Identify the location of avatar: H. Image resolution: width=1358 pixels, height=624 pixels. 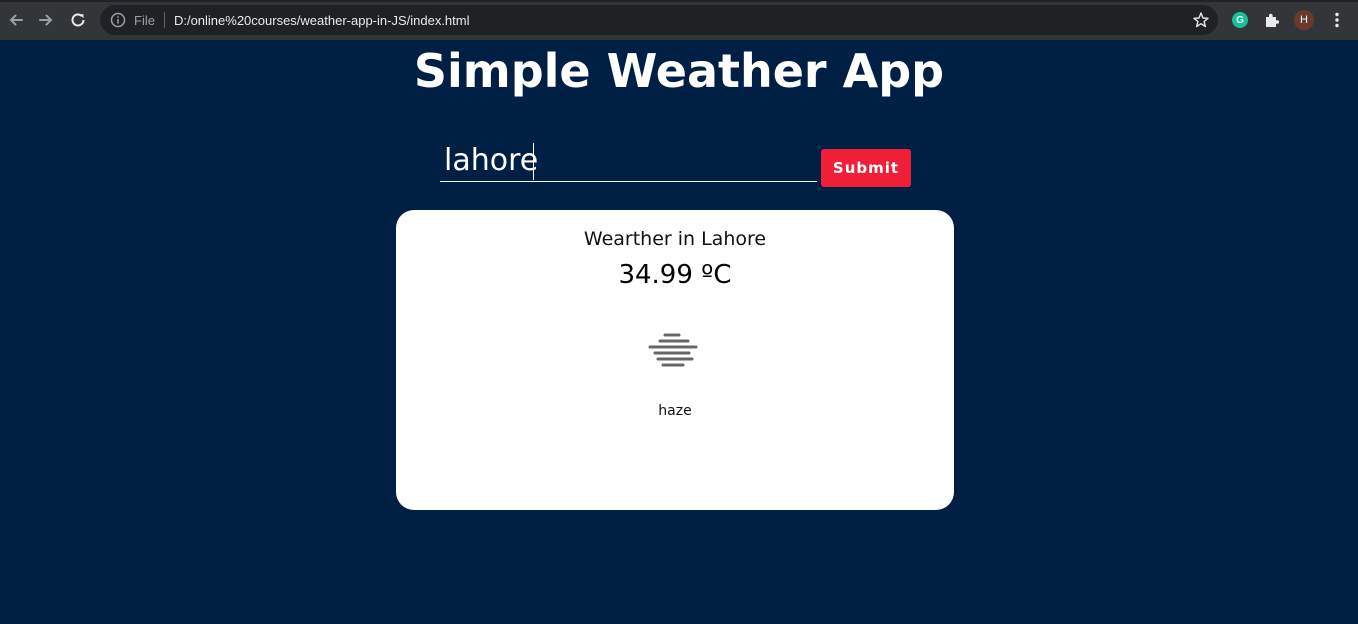
(1304, 20).